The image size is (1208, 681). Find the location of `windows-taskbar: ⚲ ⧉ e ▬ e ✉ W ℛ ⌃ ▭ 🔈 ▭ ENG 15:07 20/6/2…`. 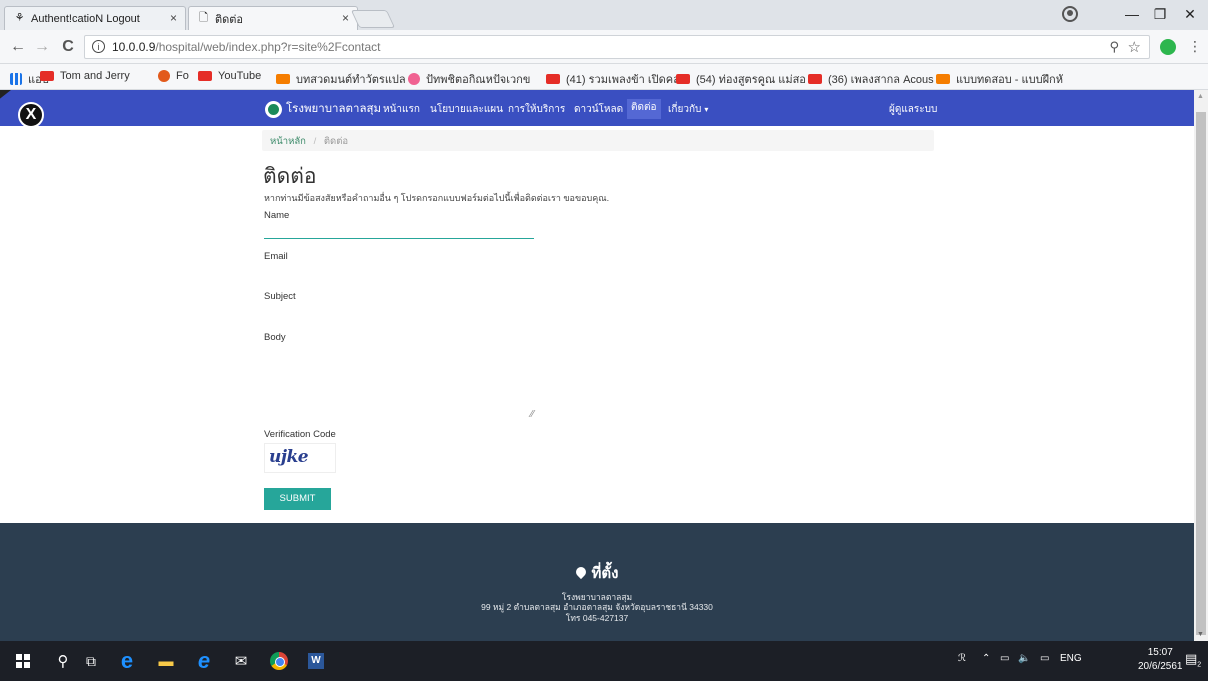

windows-taskbar: ⚲ ⧉ e ▬ e ✉ W ℛ ⌃ ▭ 🔈 ▭ ENG 15:07 20/6/2… is located at coordinates (604, 661).